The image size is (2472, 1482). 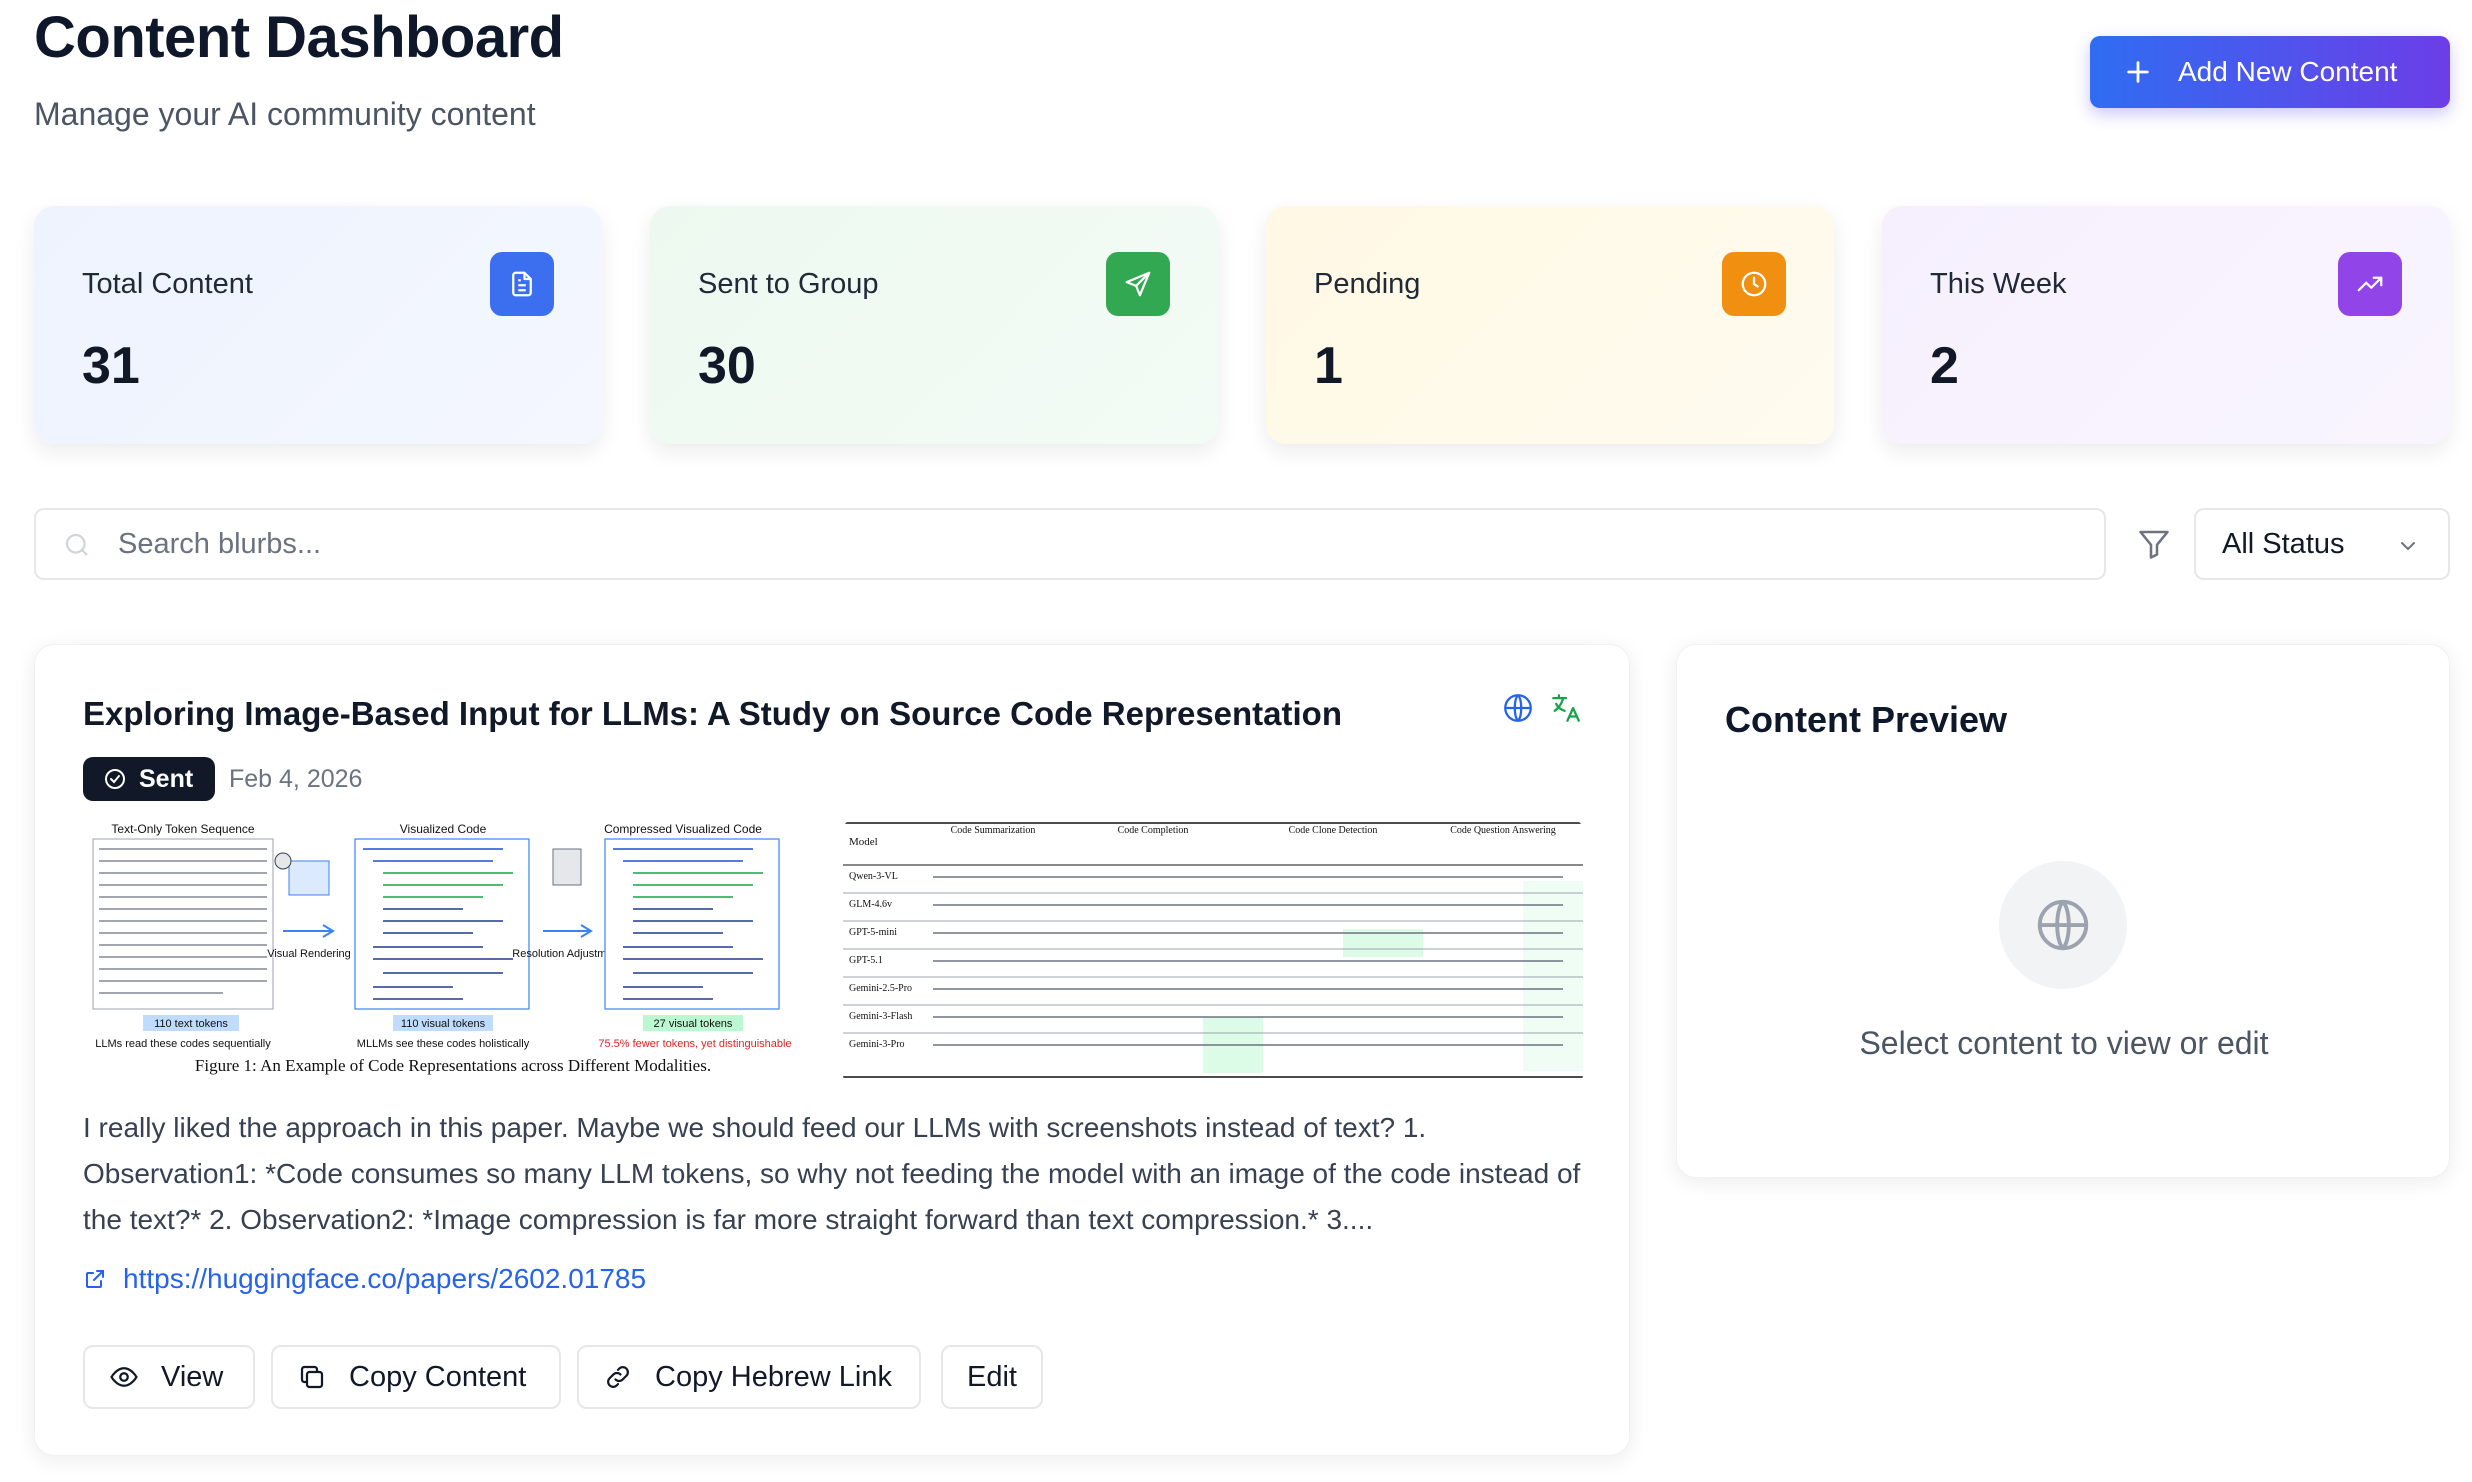 What do you see at coordinates (2408, 546) in the screenshot?
I see `chevron-down-icon` at bounding box center [2408, 546].